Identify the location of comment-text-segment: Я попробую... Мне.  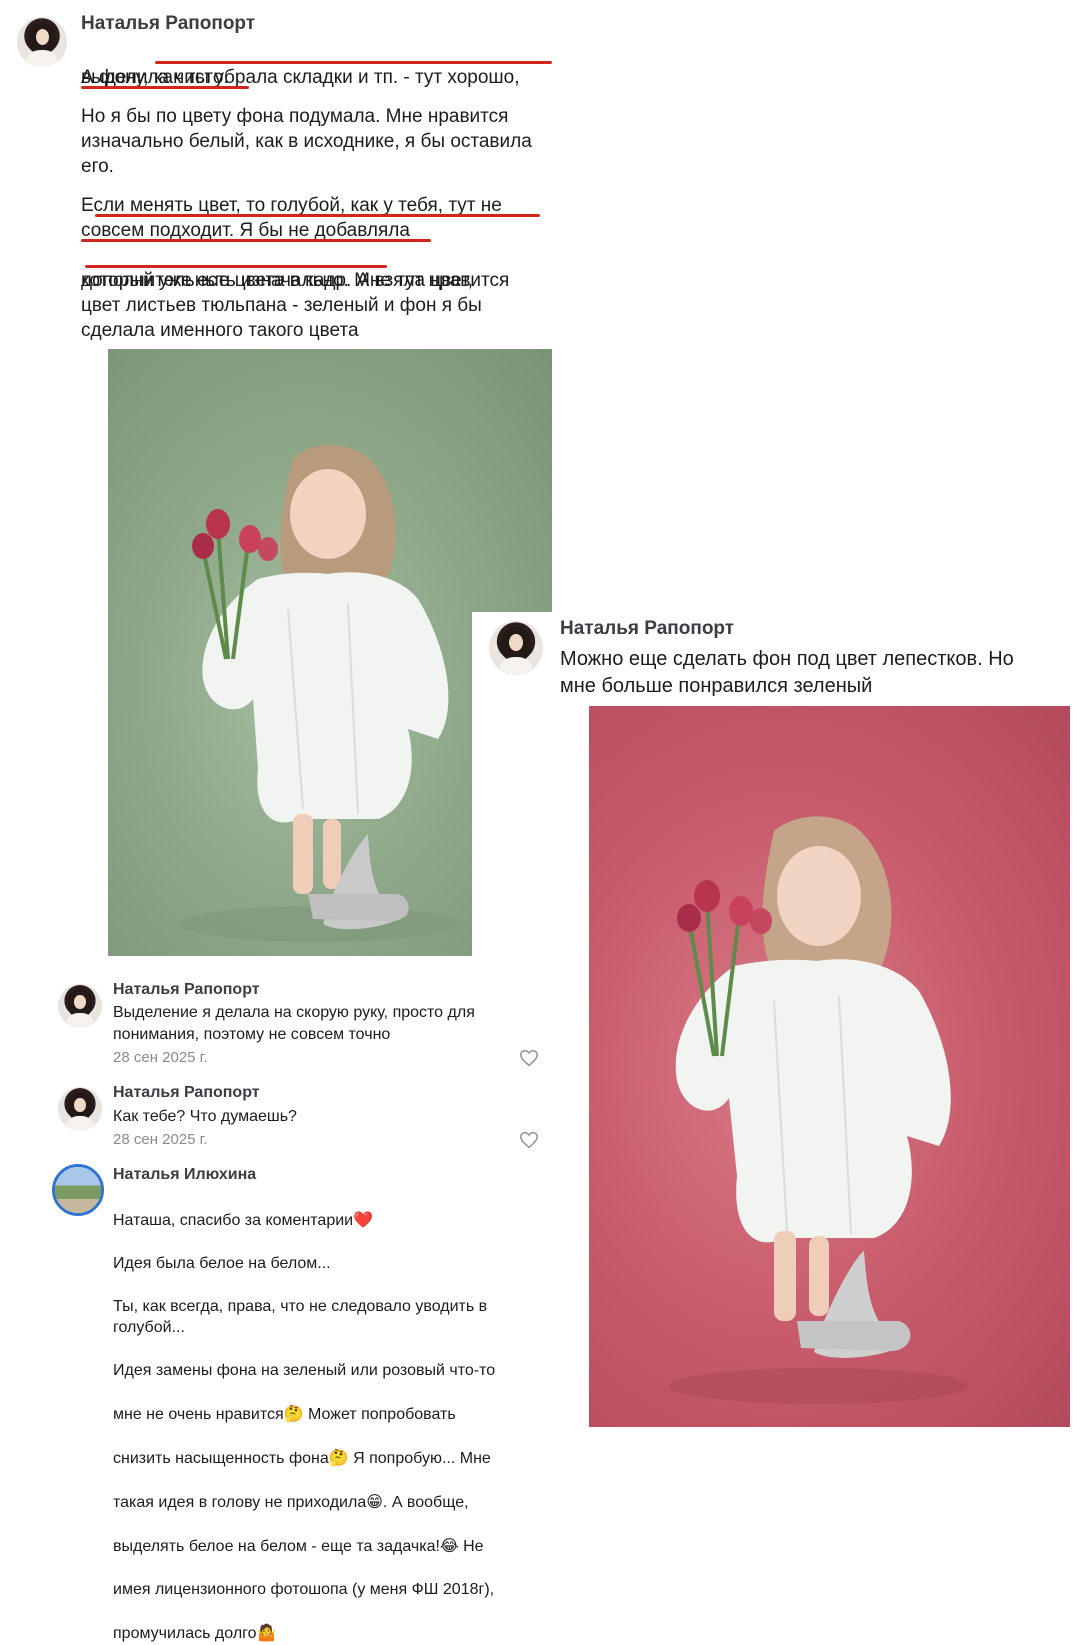
(419, 1458).